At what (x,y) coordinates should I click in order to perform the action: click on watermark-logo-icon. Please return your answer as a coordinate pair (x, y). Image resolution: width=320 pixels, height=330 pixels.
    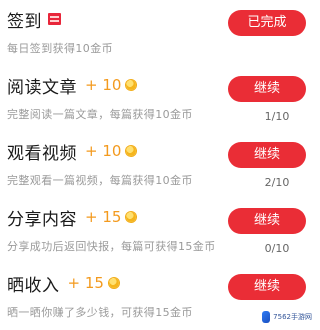
    Looking at the image, I should click on (266, 317).